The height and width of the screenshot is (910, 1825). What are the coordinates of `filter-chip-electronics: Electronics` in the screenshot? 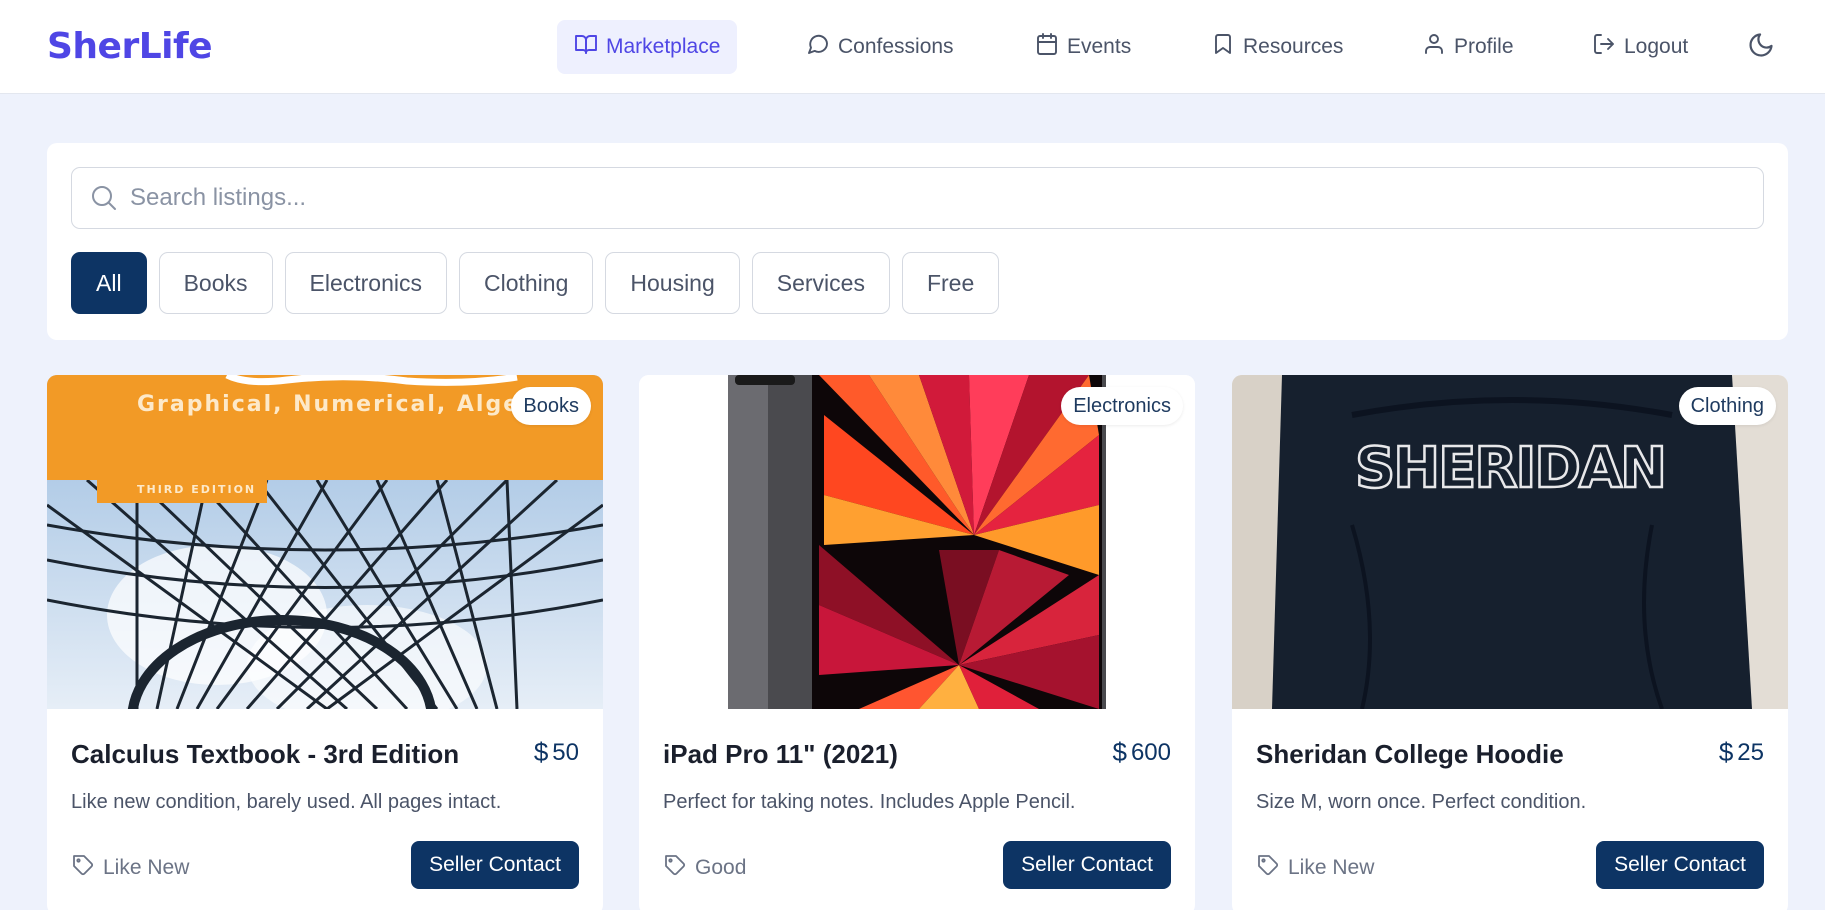 It's located at (365, 283).